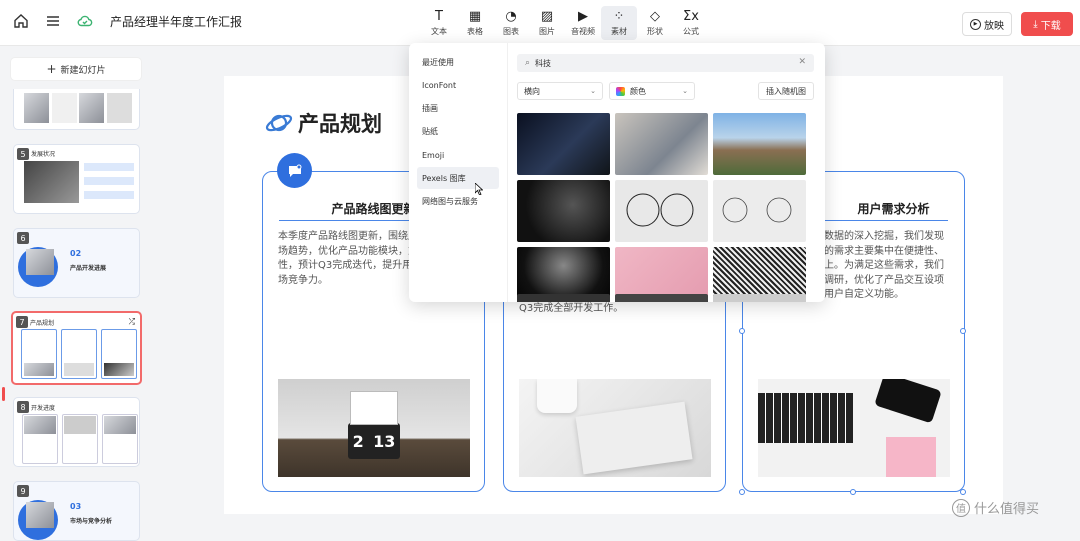 The image size is (1080, 541). What do you see at coordinates (661, 144) in the screenshot?
I see `result-image-meeting` at bounding box center [661, 144].